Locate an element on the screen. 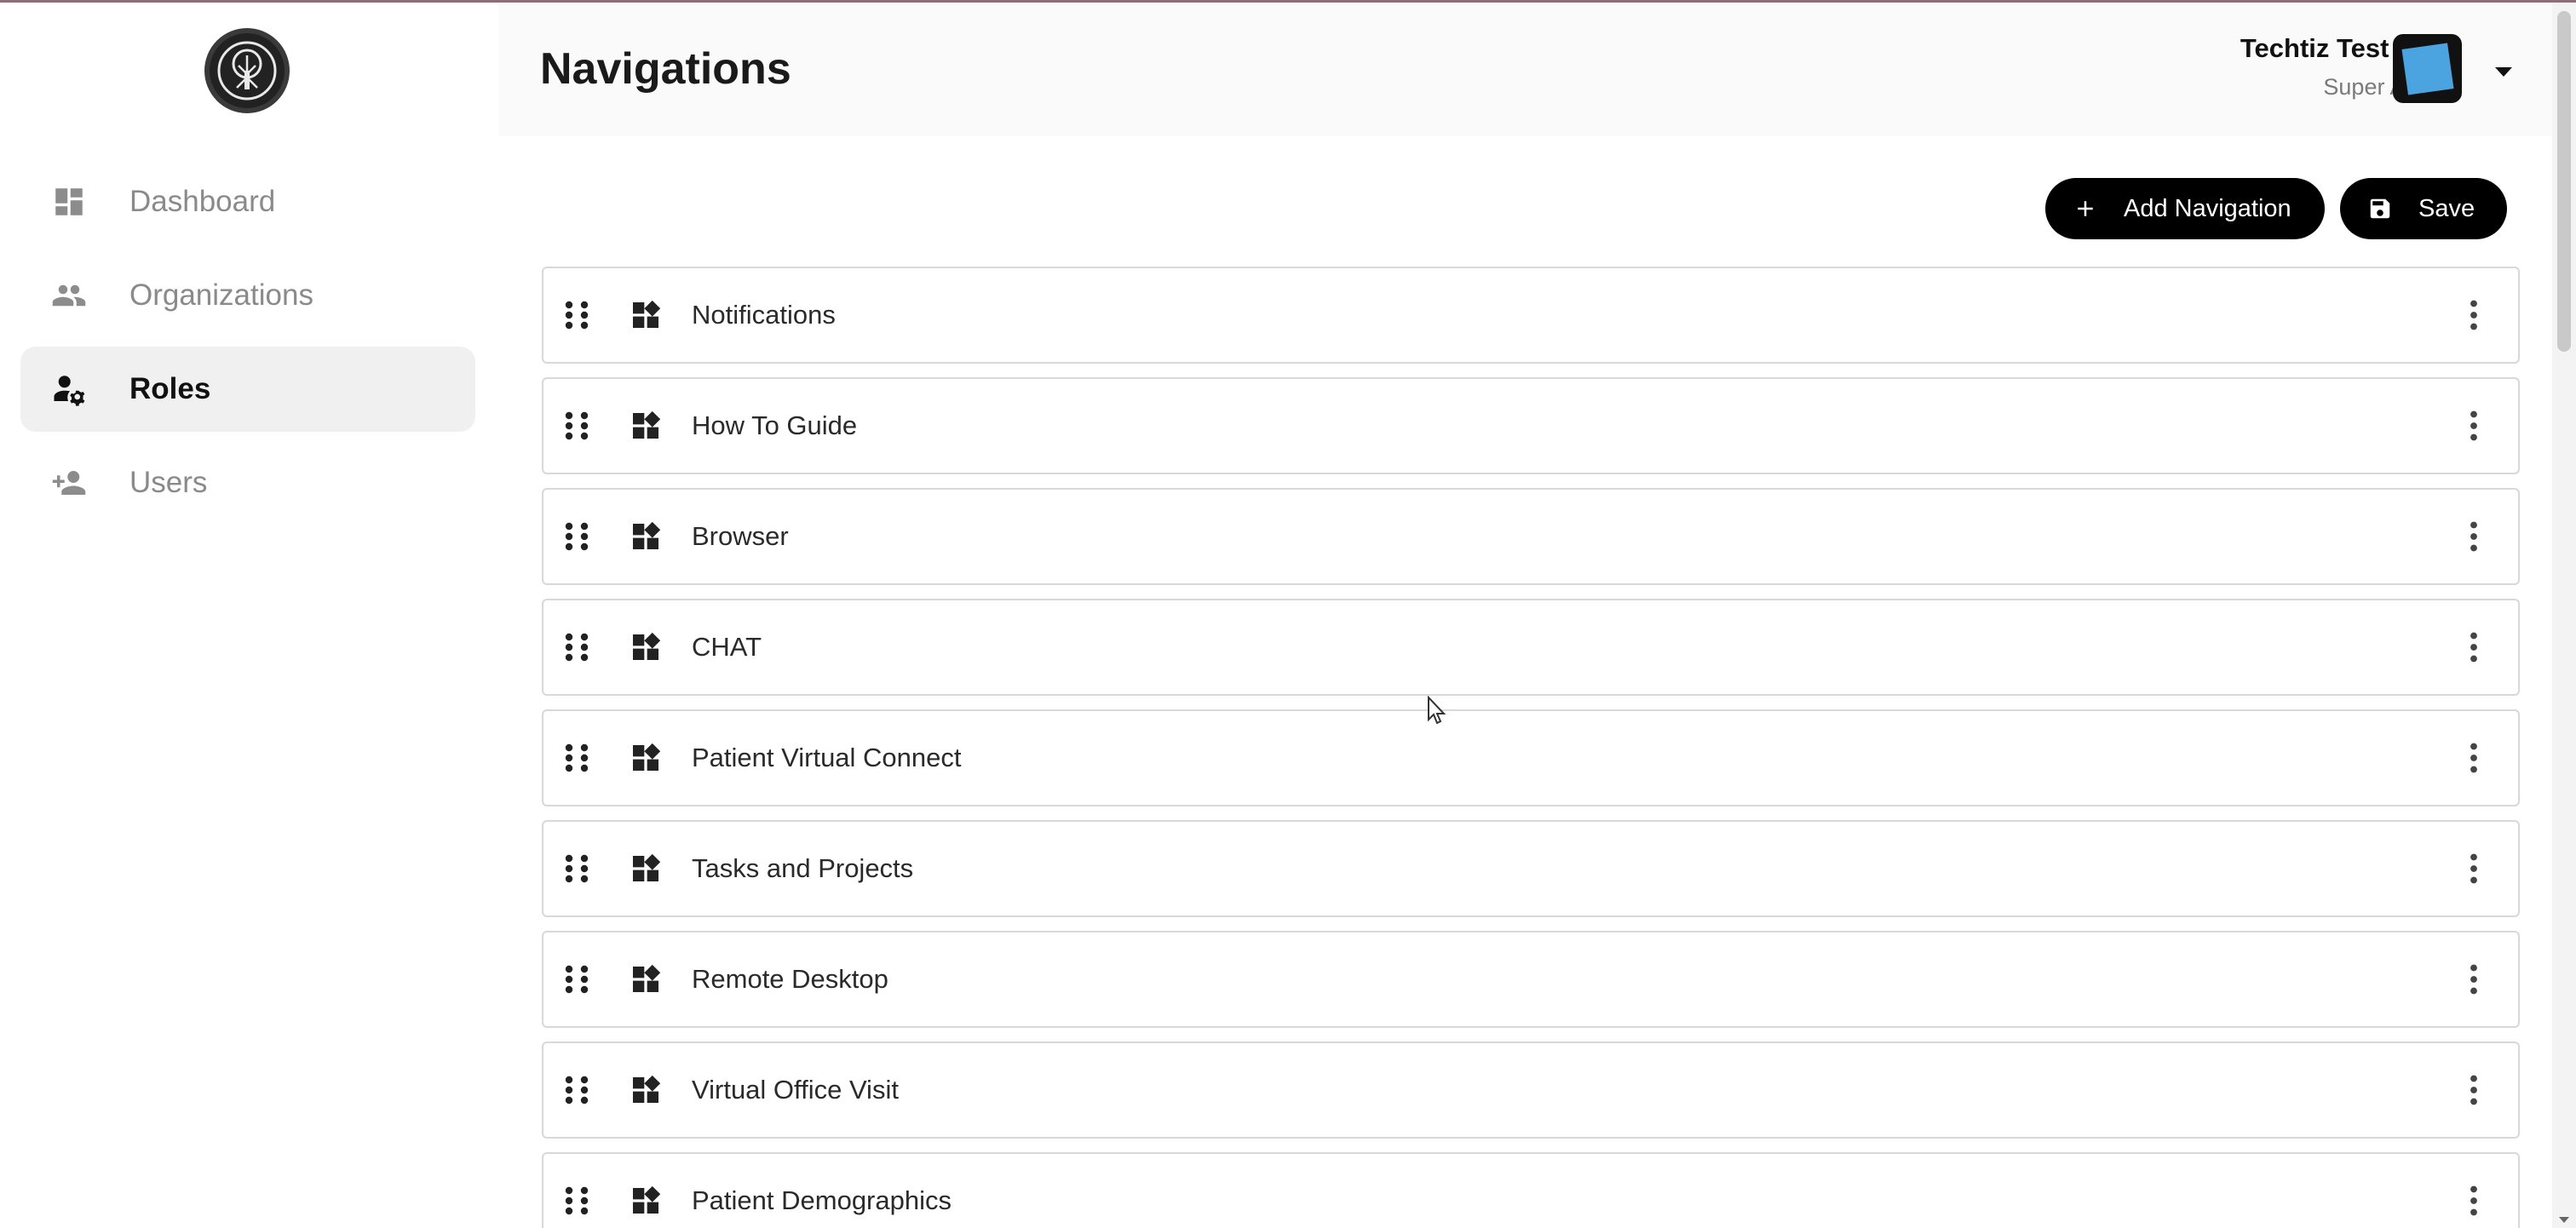 The width and height of the screenshot is (2576, 1228). navigation-label: Virtual Office Visit is located at coordinates (796, 1090).